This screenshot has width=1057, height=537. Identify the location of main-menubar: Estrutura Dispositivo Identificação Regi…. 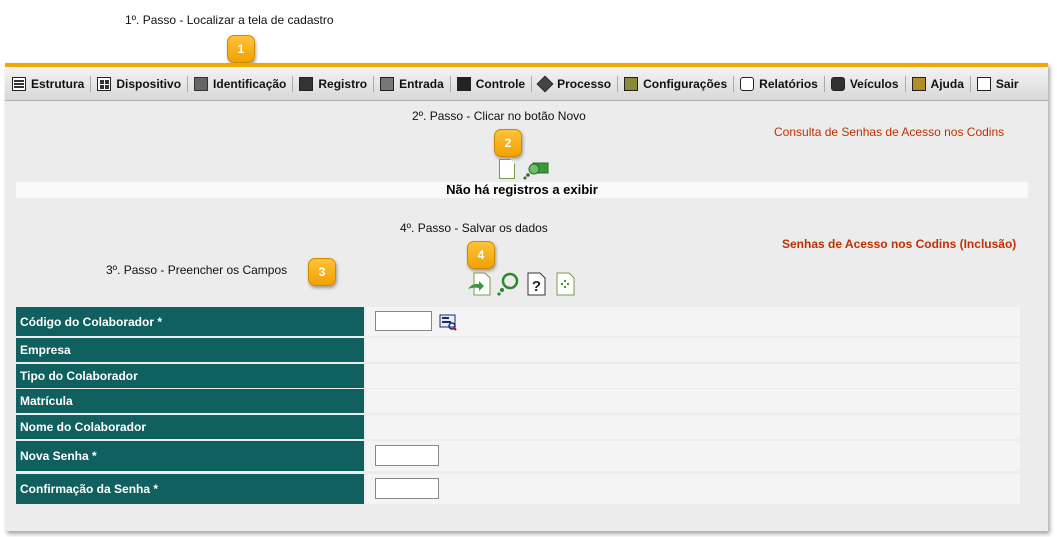
(526, 84).